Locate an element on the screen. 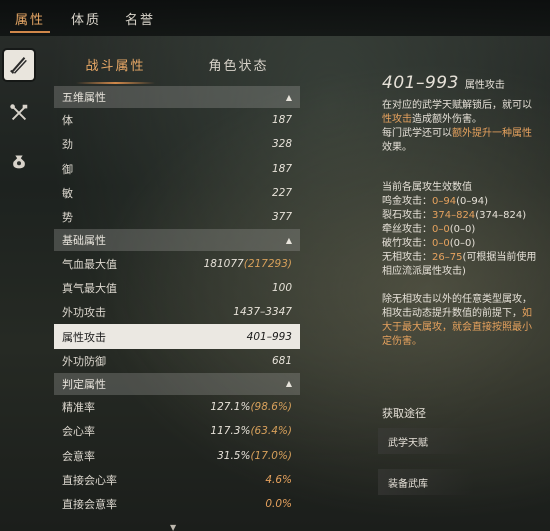 This screenshot has width=550, height=531. stat-label: 外功防御 is located at coordinates (84, 361).